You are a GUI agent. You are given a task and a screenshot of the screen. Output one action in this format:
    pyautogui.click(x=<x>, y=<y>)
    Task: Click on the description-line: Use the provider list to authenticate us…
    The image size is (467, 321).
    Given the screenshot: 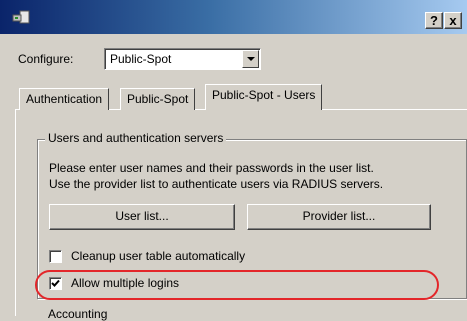 What is the action you would take?
    pyautogui.click(x=216, y=184)
    